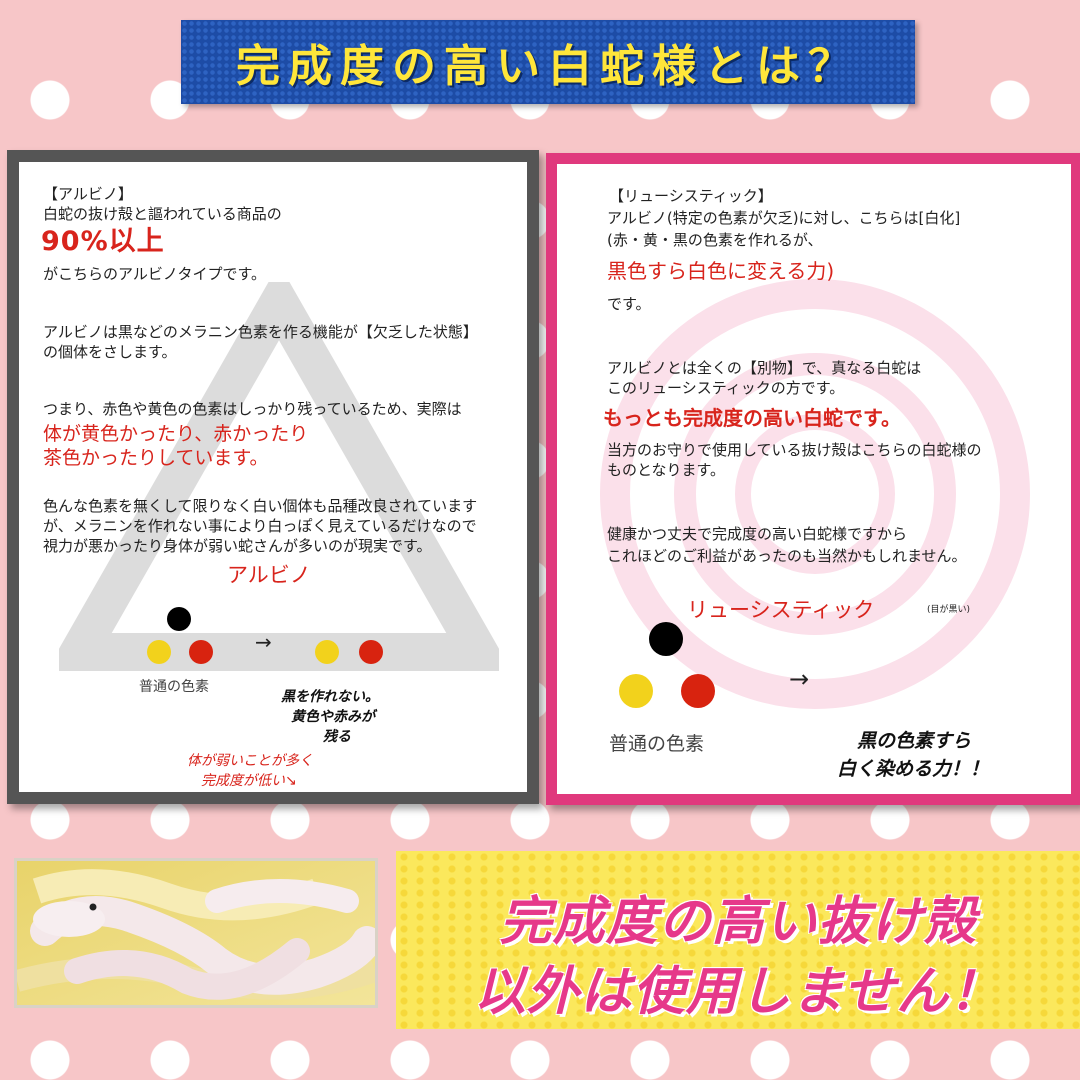  I want to click on leucistic-para2-line1: アルビノとは全くの【別物】で、真なる白蛇は, so click(764, 368).